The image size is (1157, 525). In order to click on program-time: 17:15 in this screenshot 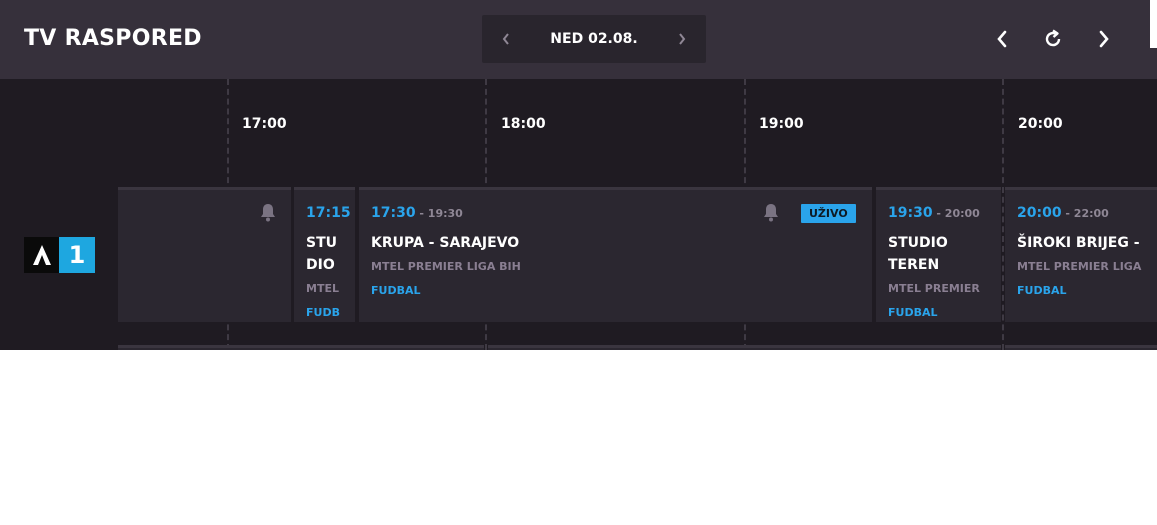, I will do `click(328, 213)`.